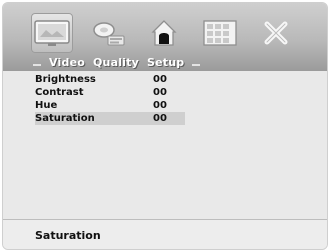  I want to click on setting-row-hue: Hue 00, so click(110, 105).